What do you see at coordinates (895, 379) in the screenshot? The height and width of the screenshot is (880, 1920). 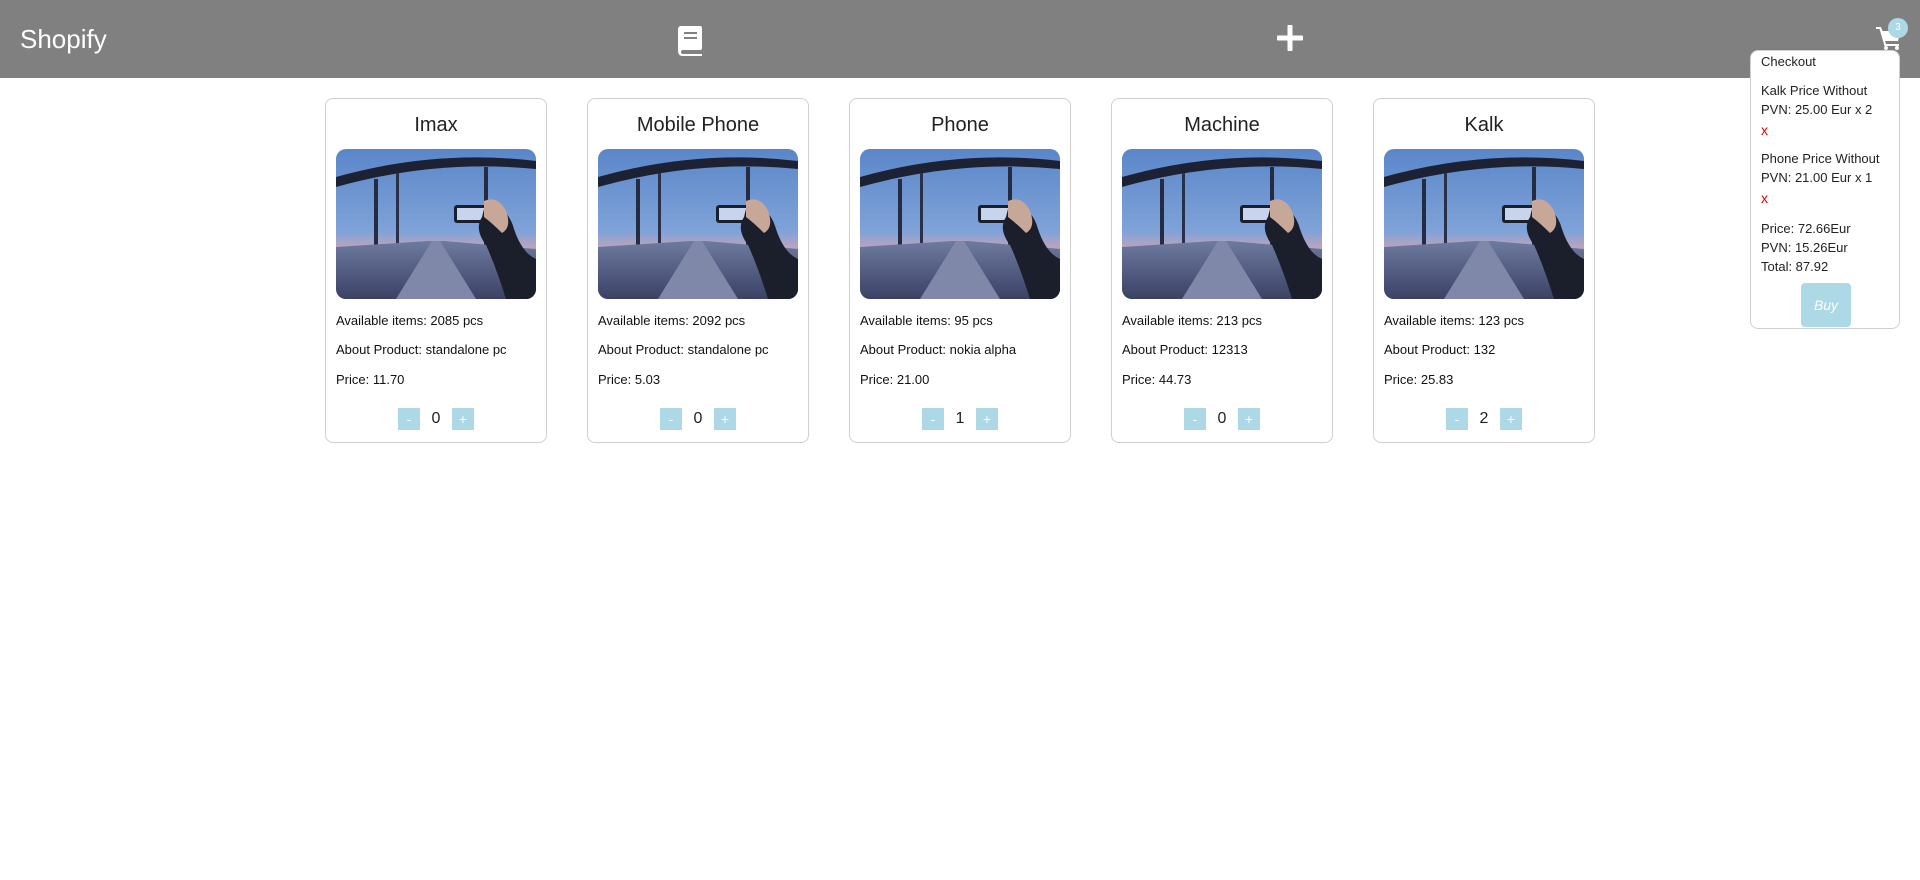 I see `product-price: Price: 21.00` at bounding box center [895, 379].